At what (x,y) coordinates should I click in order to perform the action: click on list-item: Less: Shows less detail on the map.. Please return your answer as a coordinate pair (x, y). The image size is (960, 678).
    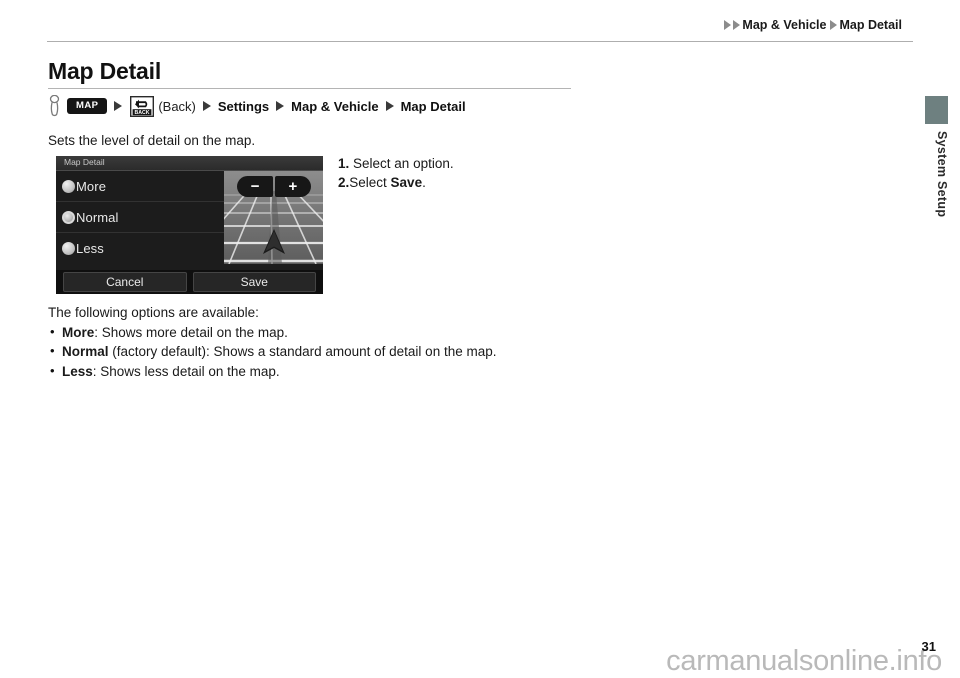
    Looking at the image, I should click on (272, 371).